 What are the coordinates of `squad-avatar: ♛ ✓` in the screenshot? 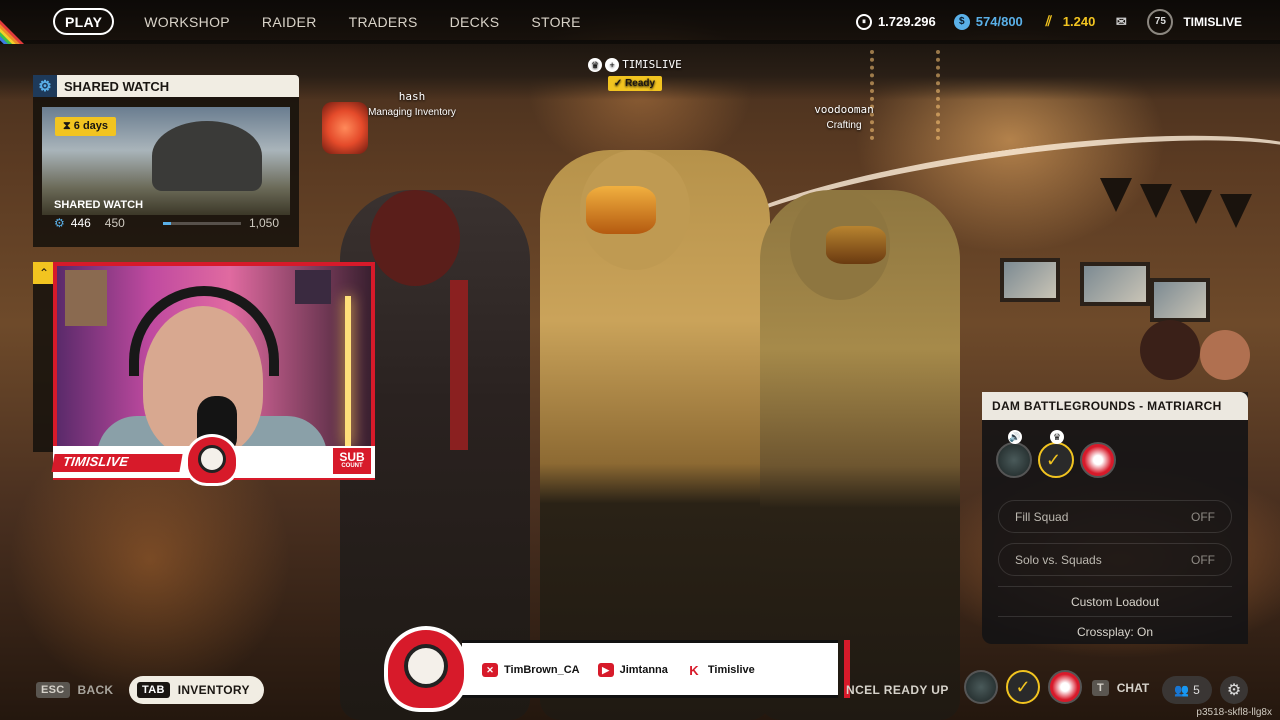 It's located at (1056, 454).